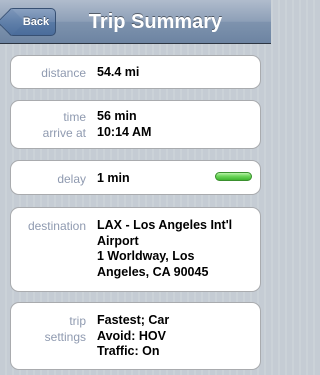 Image resolution: width=320 pixels, height=375 pixels. Describe the element at coordinates (118, 72) in the screenshot. I see `distance-value: 54.4 mi` at that location.